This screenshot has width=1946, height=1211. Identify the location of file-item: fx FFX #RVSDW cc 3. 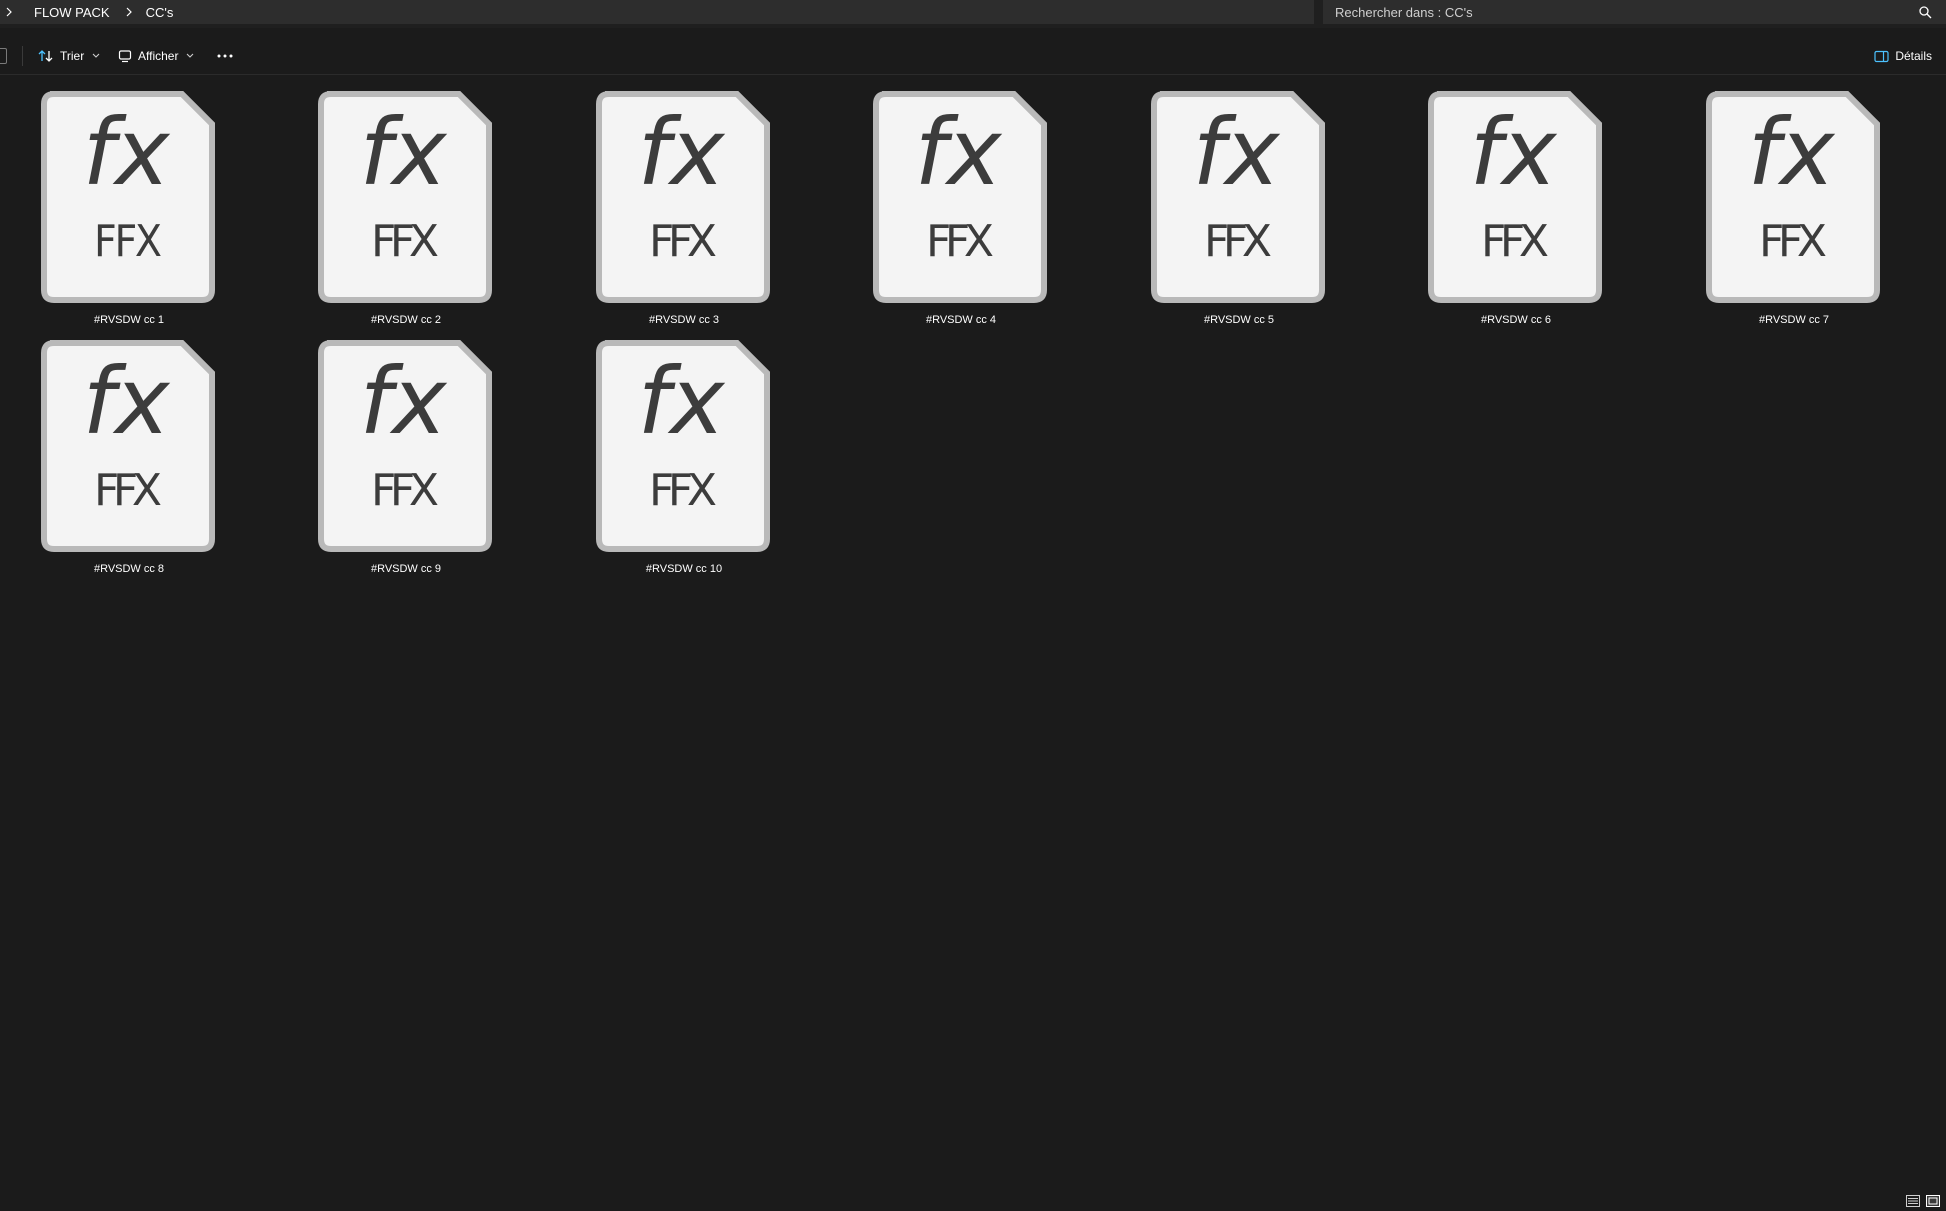
(662, 208).